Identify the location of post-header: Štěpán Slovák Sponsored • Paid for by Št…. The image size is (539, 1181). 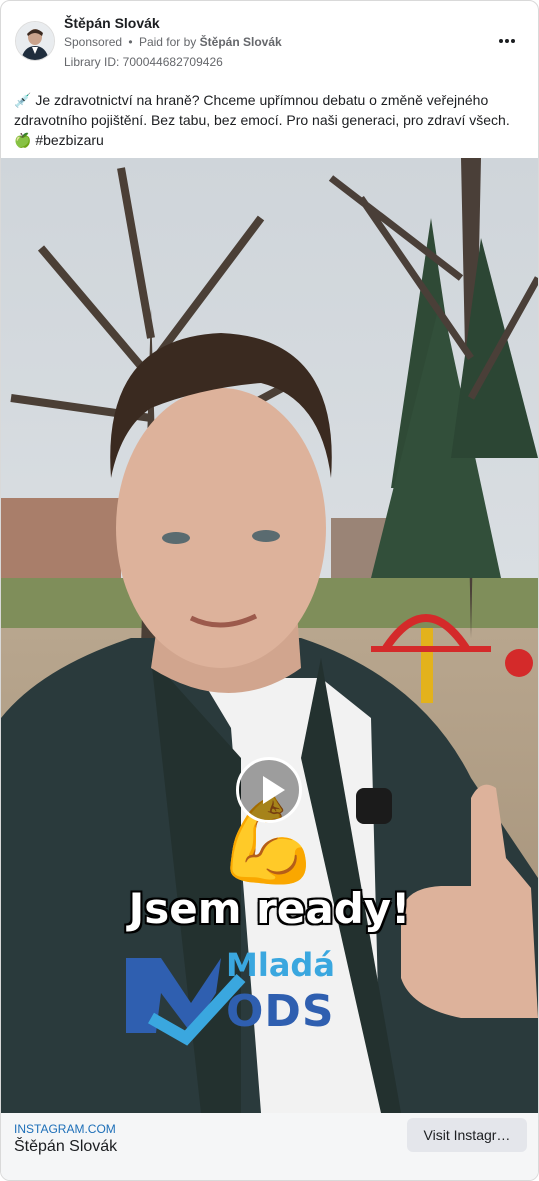
(269, 38).